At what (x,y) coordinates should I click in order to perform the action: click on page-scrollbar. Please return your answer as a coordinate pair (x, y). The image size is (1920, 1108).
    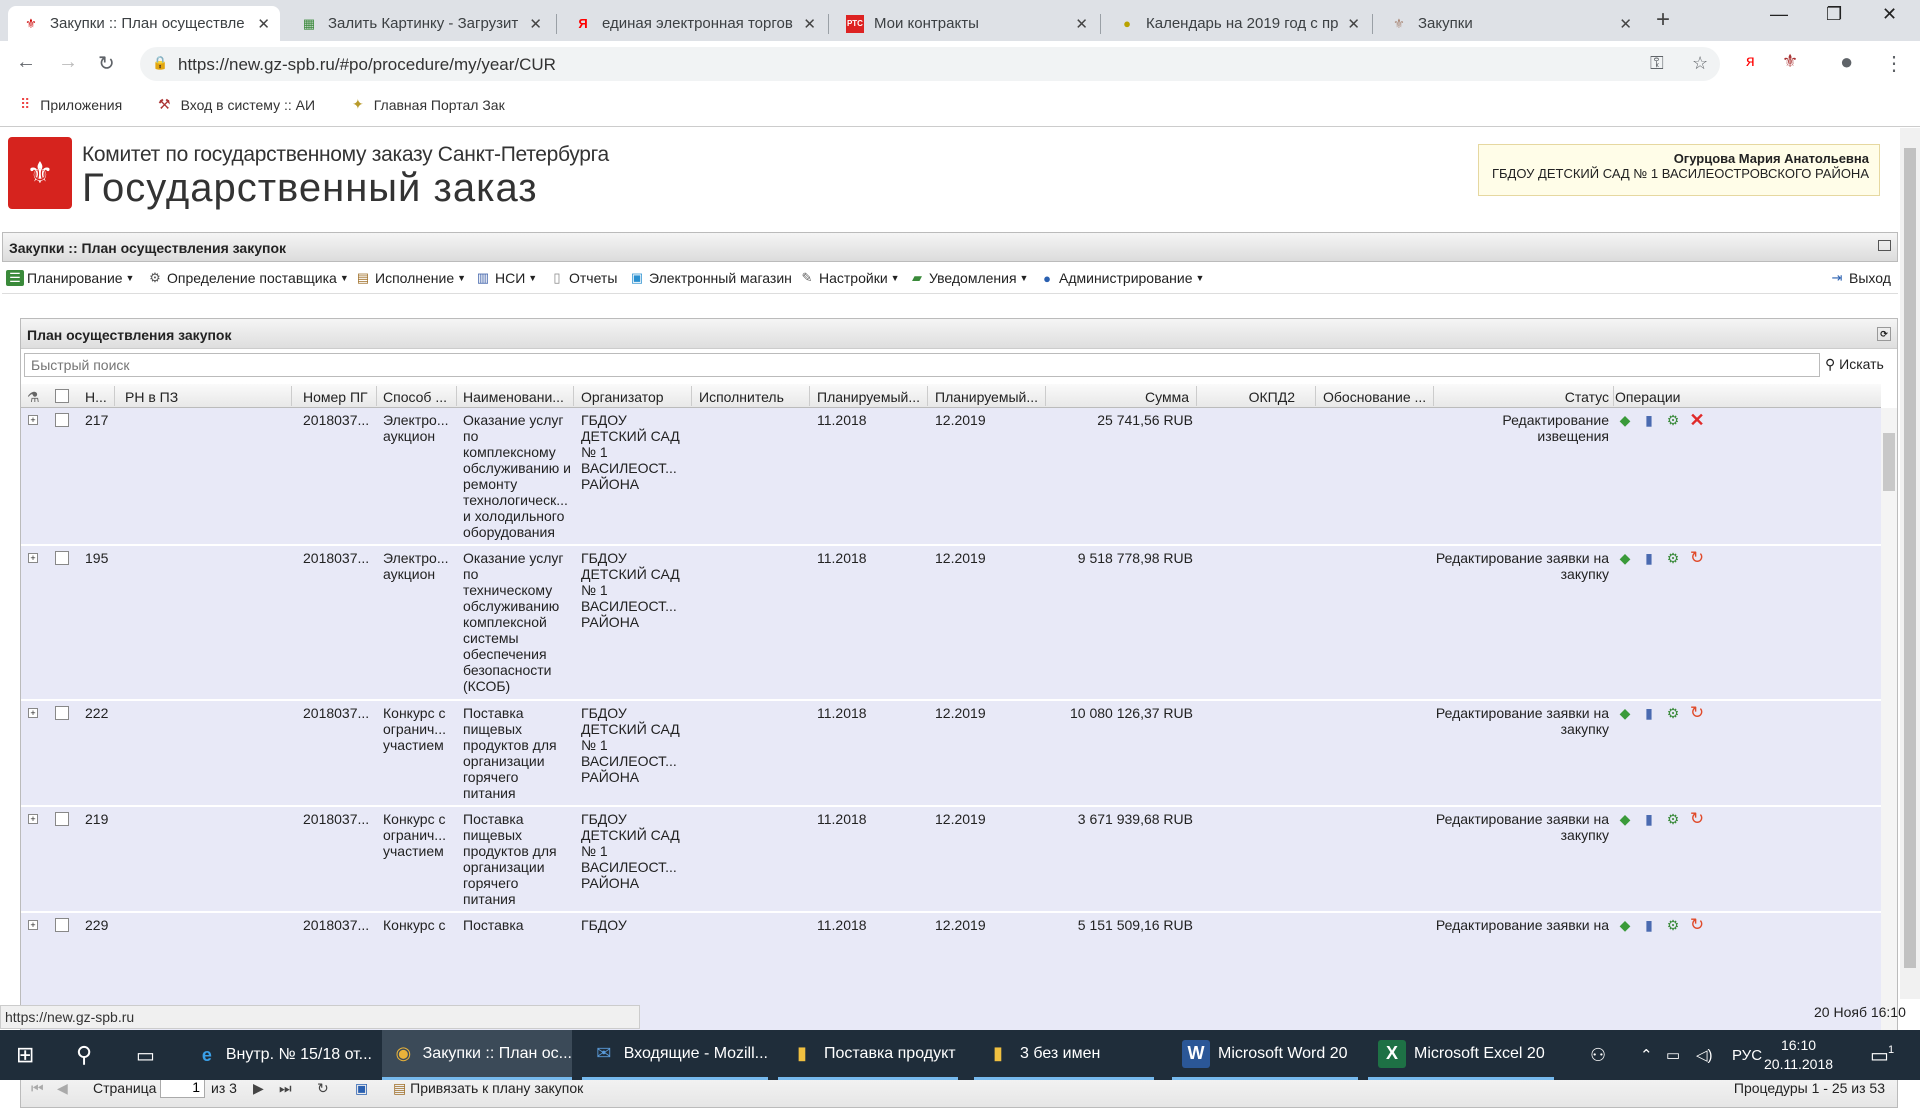
    Looking at the image, I should click on (1910, 563).